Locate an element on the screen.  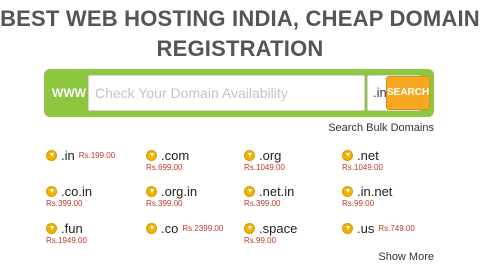
domain-search-bar: WWW .in SEARCH is located at coordinates (239, 93).